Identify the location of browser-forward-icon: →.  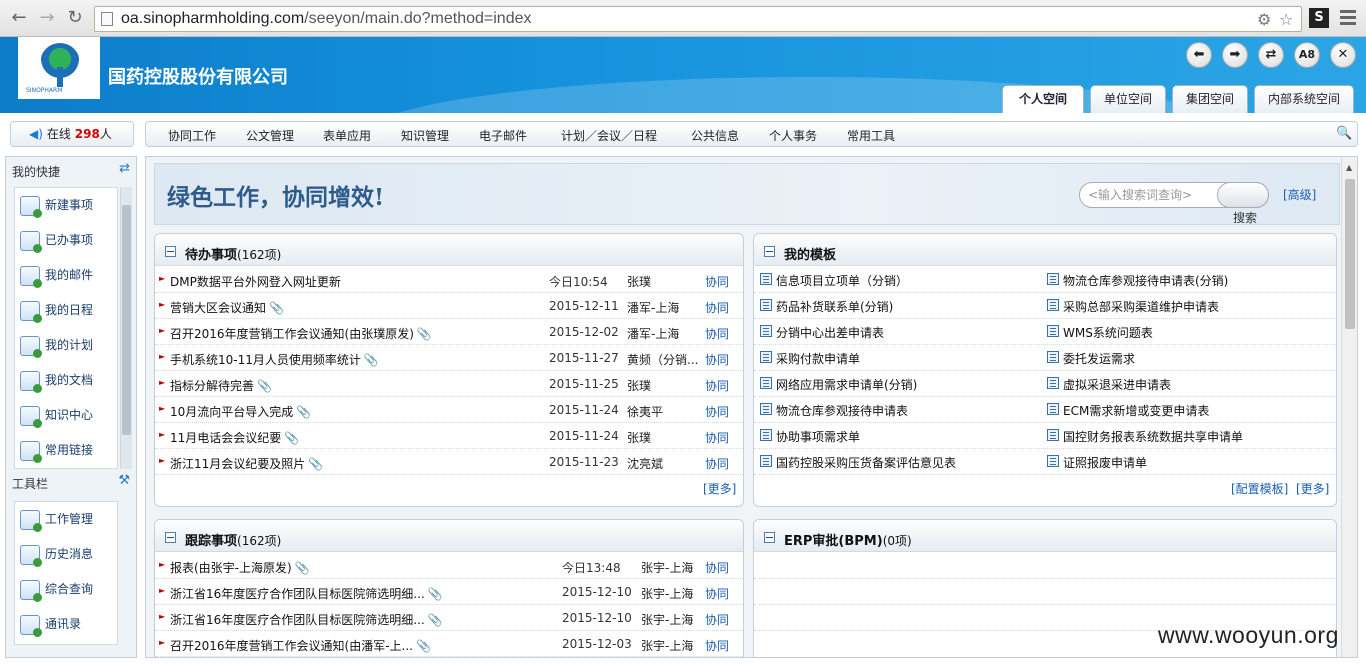
(47, 18).